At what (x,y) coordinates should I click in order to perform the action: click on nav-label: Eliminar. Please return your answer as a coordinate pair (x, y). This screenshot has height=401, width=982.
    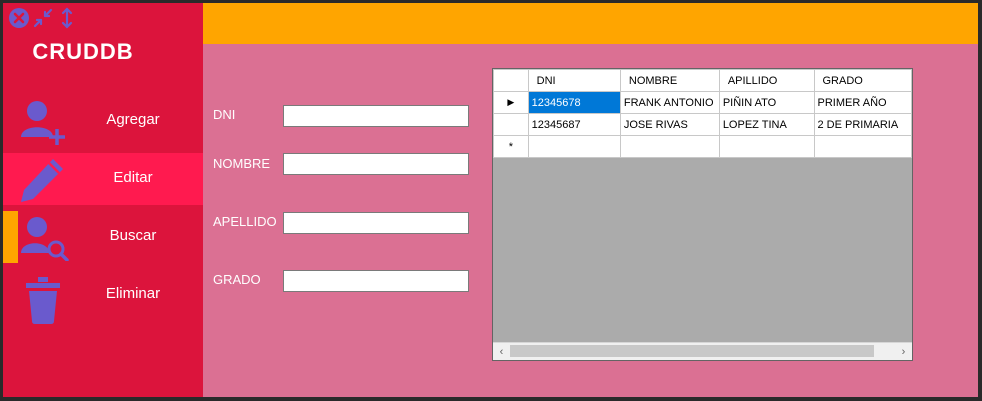
    Looking at the image, I should click on (133, 293).